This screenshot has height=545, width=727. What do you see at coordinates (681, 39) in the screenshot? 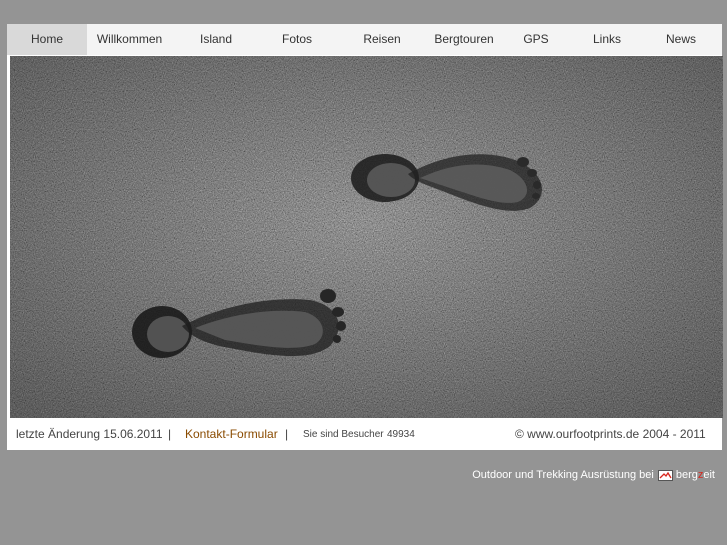
I see `nav-item-news: News` at bounding box center [681, 39].